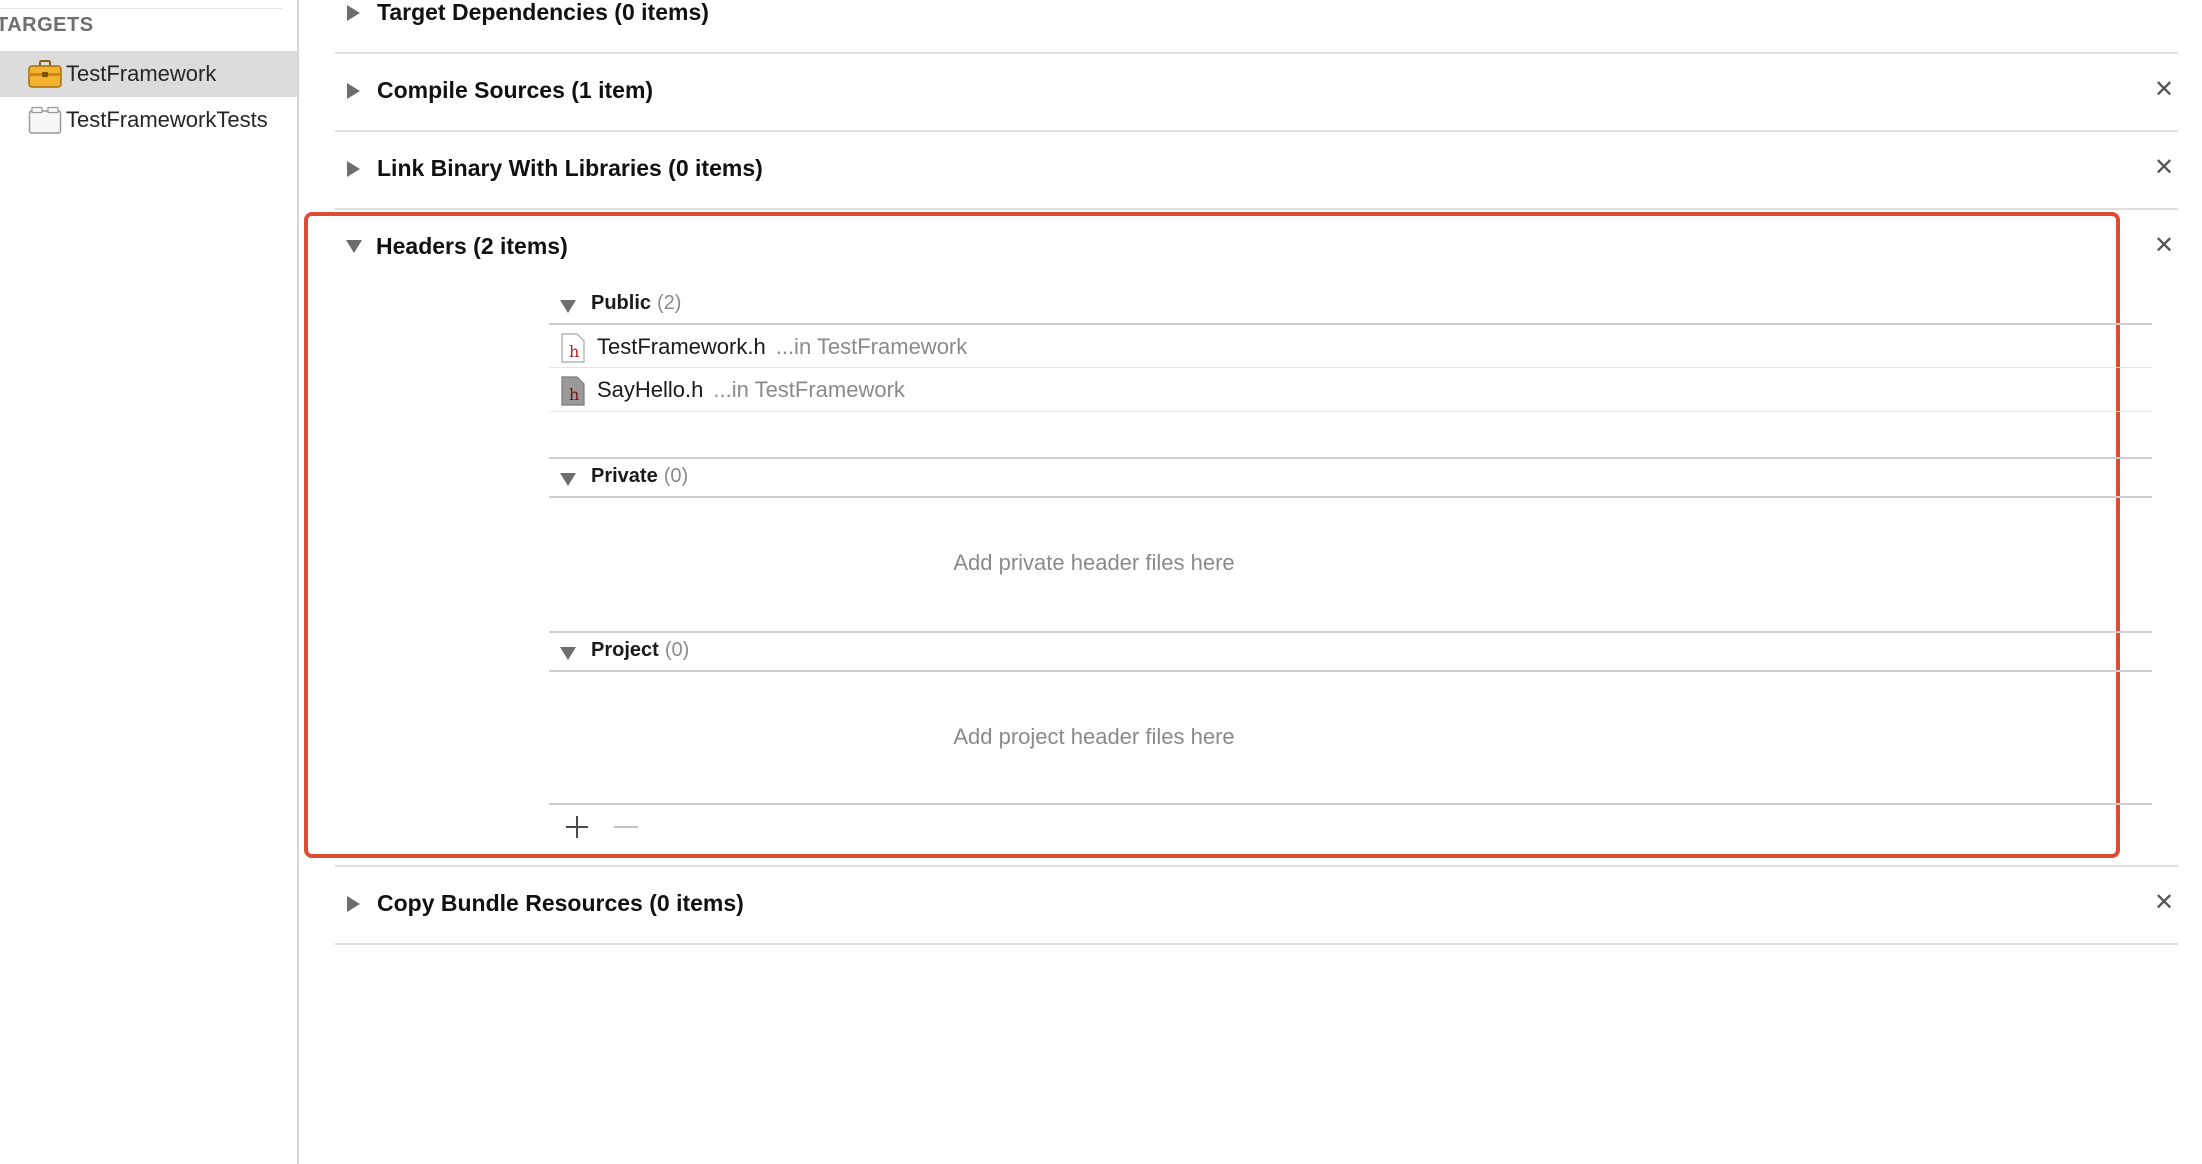 The height and width of the screenshot is (1164, 2202). What do you see at coordinates (47, 25) in the screenshot?
I see `targets-header: TARGETS` at bounding box center [47, 25].